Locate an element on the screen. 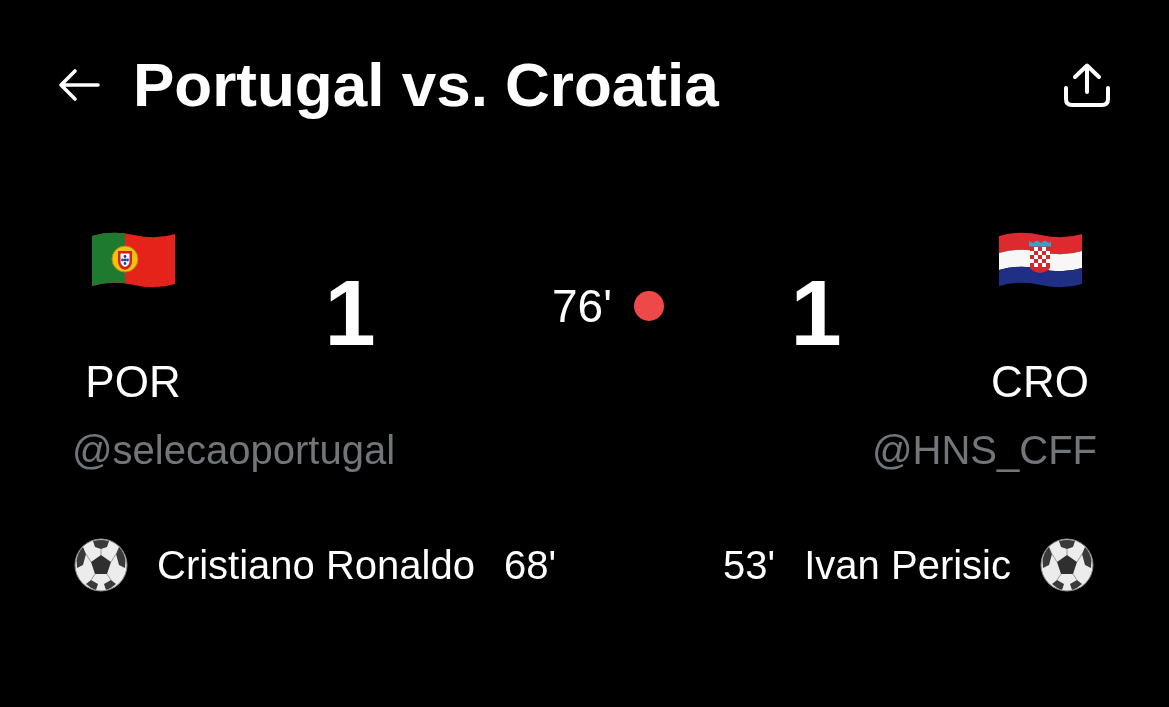  goal-minute: 53' is located at coordinates (749, 565).